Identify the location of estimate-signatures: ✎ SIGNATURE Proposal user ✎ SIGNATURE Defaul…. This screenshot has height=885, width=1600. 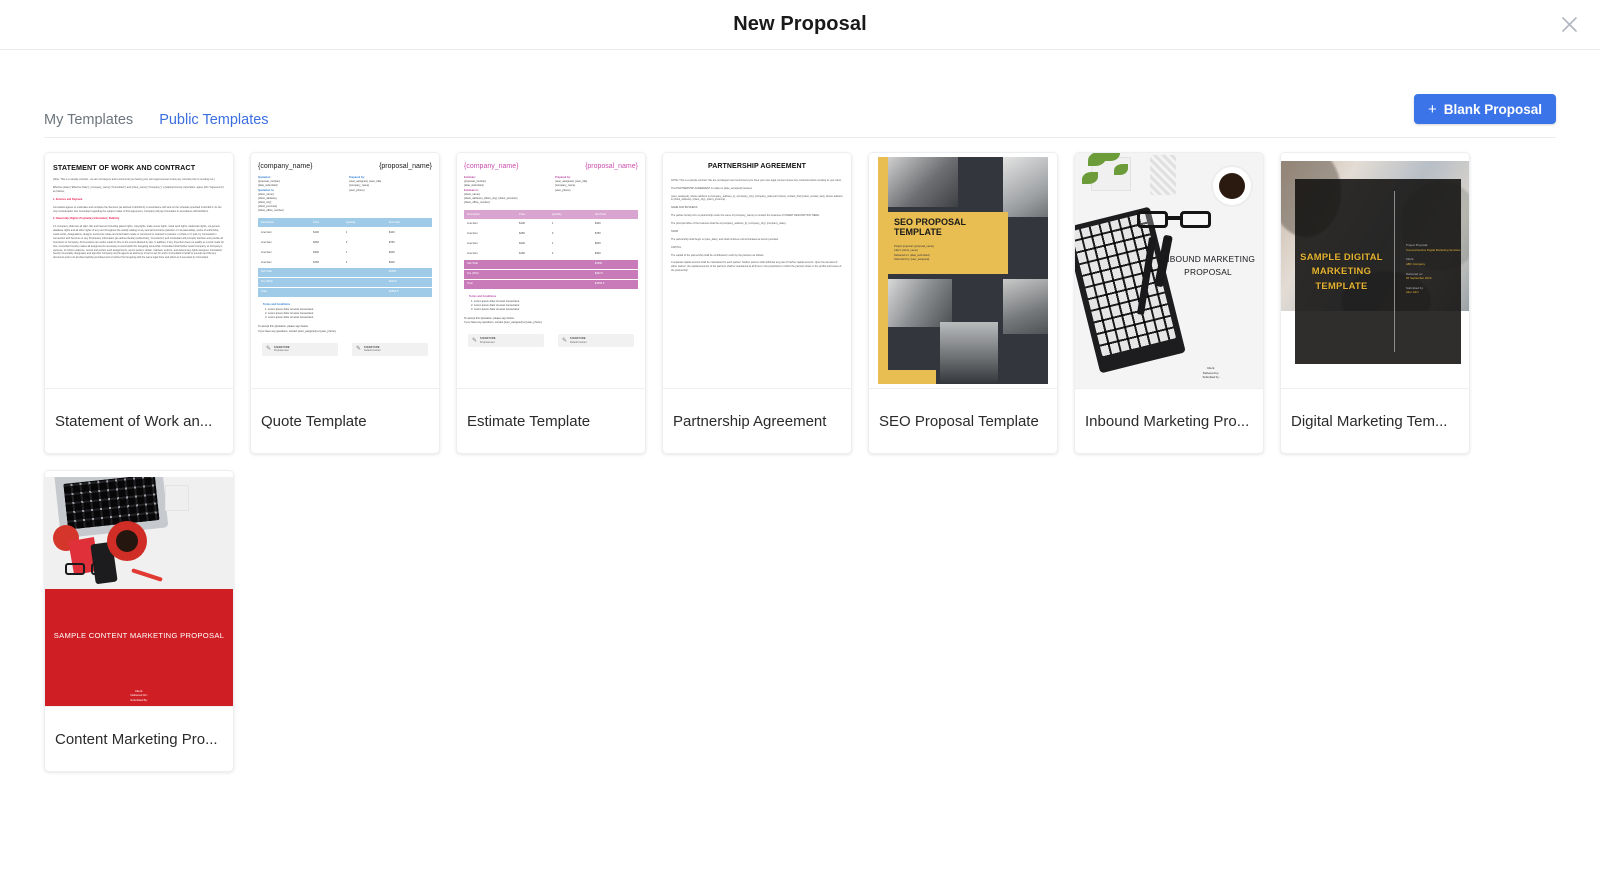
(551, 341).